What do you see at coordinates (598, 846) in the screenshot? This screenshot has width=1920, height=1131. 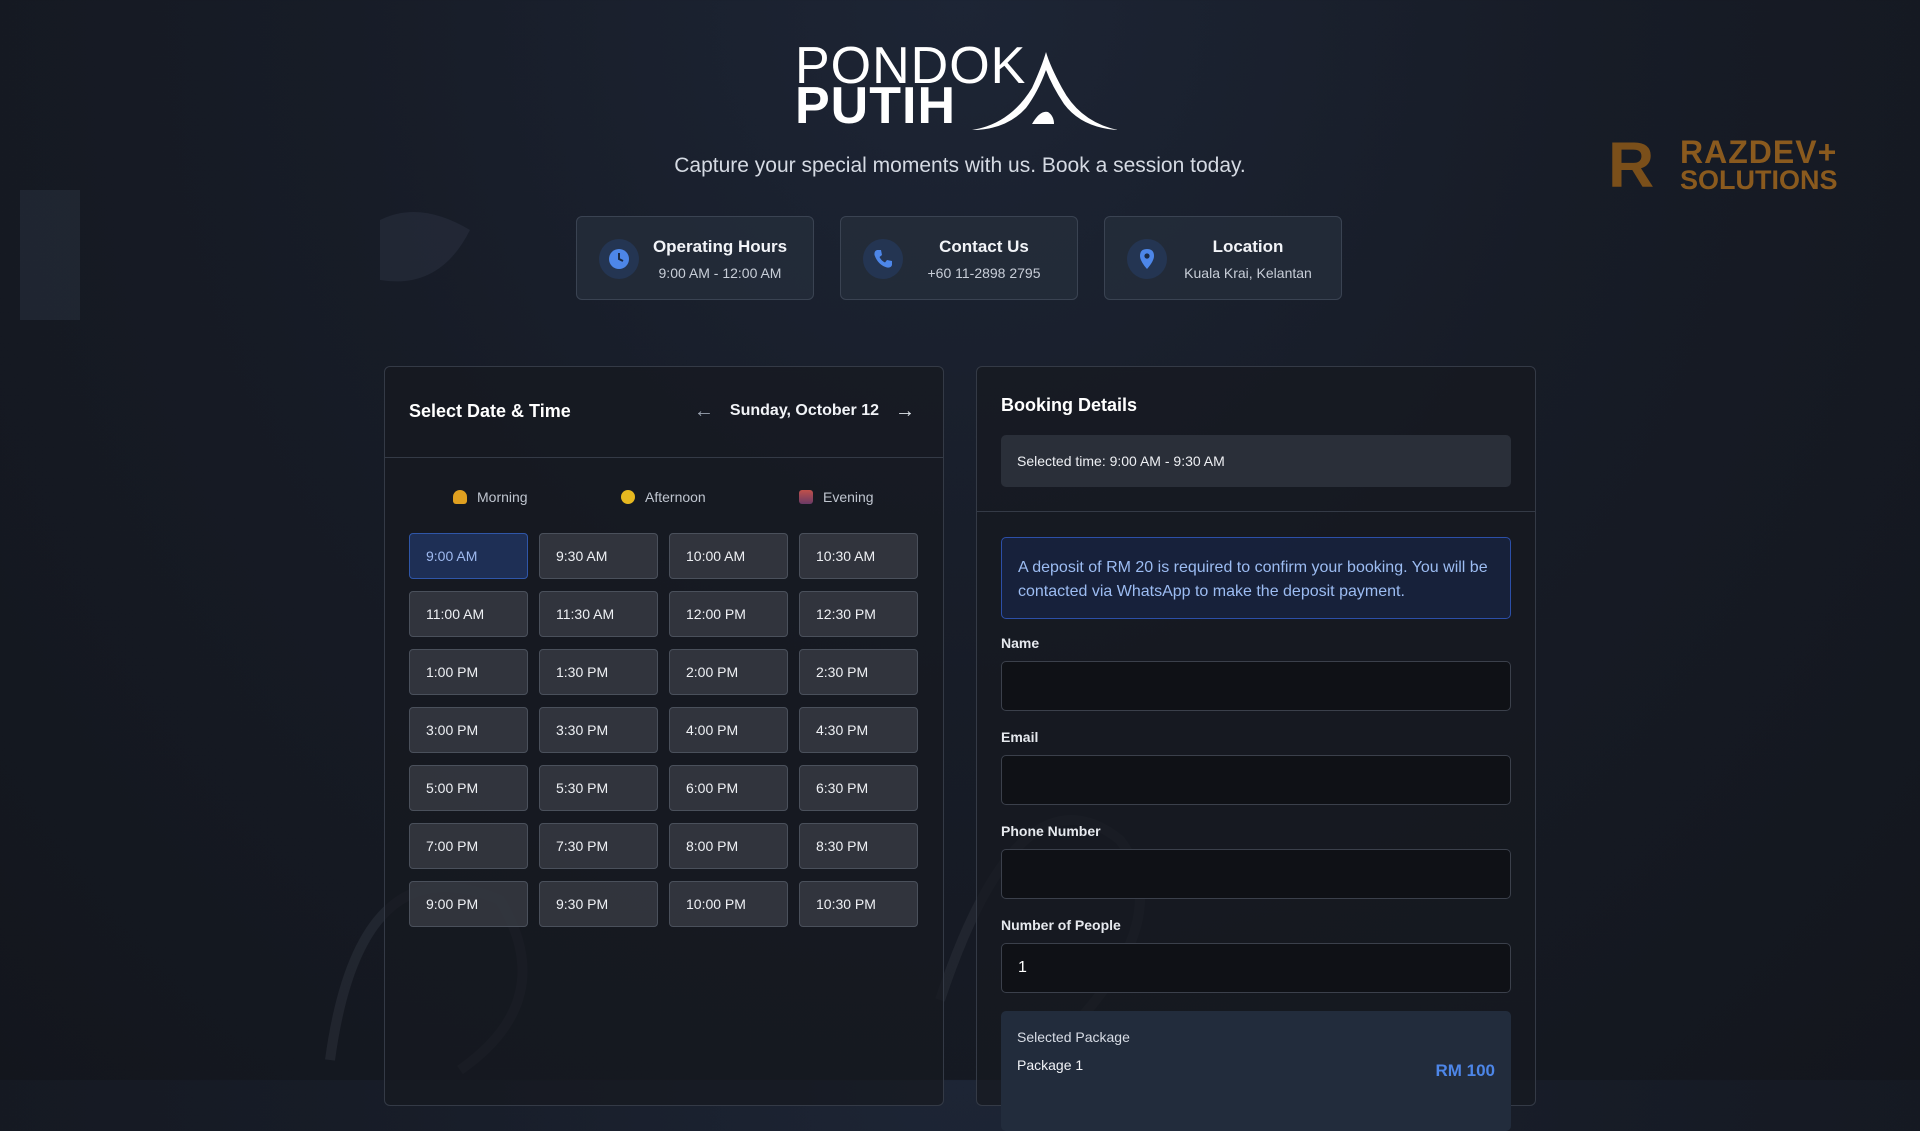 I see `time-slot-button: 7:30 PM` at bounding box center [598, 846].